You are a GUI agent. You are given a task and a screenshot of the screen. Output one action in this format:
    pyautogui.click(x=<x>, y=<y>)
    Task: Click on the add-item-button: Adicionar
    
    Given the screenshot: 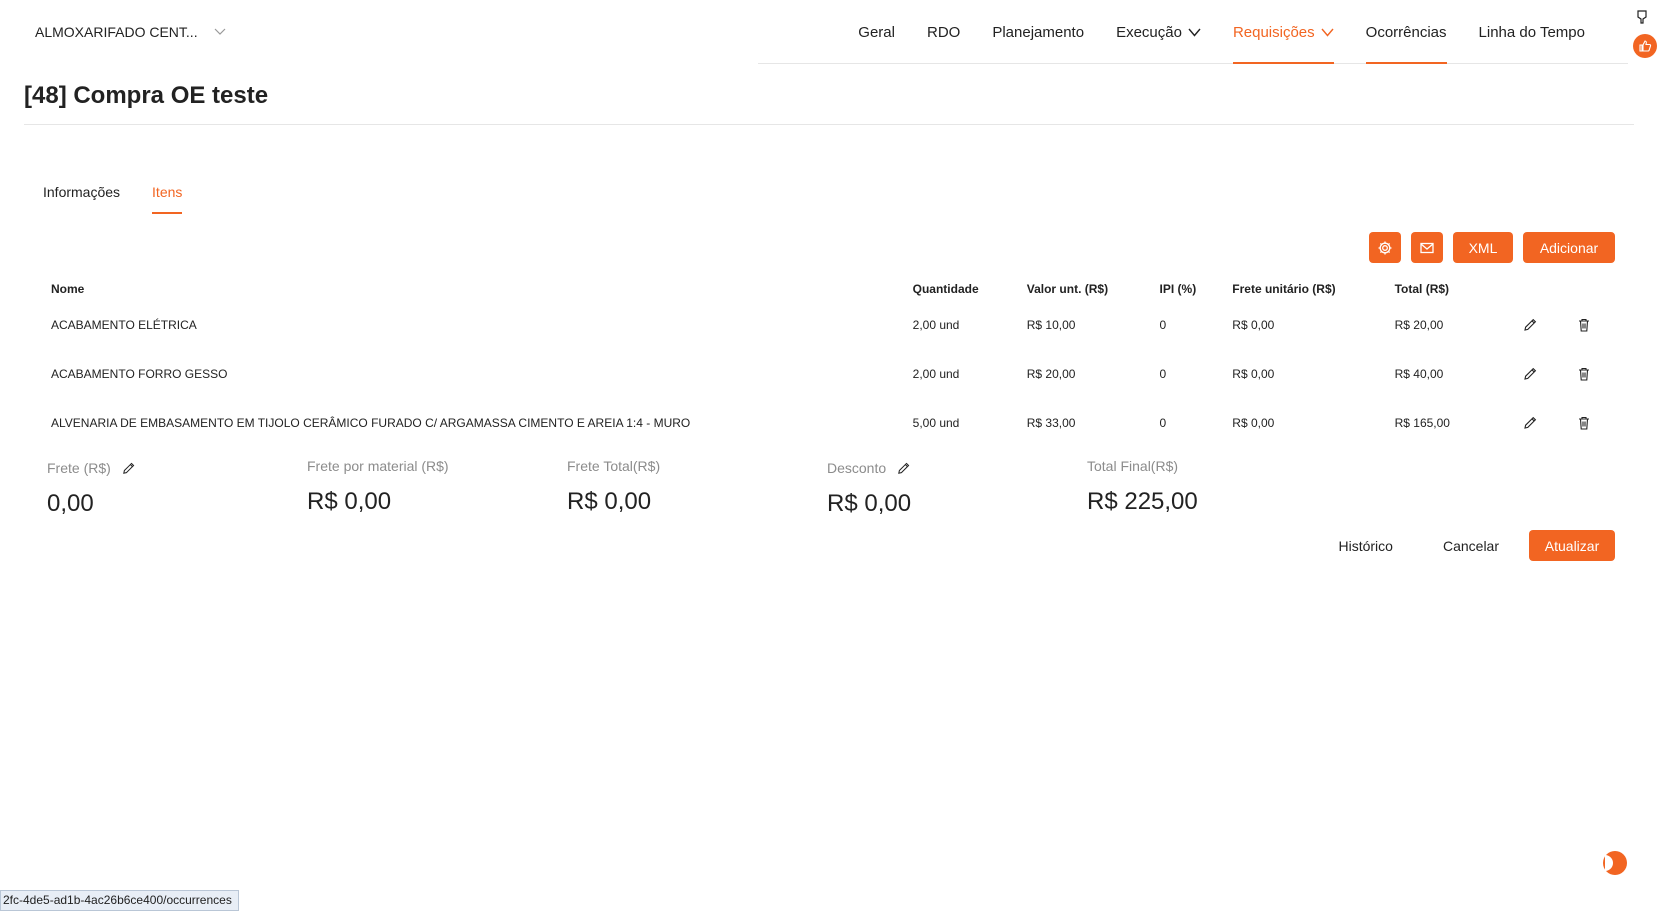 What is the action you would take?
    pyautogui.click(x=1569, y=247)
    